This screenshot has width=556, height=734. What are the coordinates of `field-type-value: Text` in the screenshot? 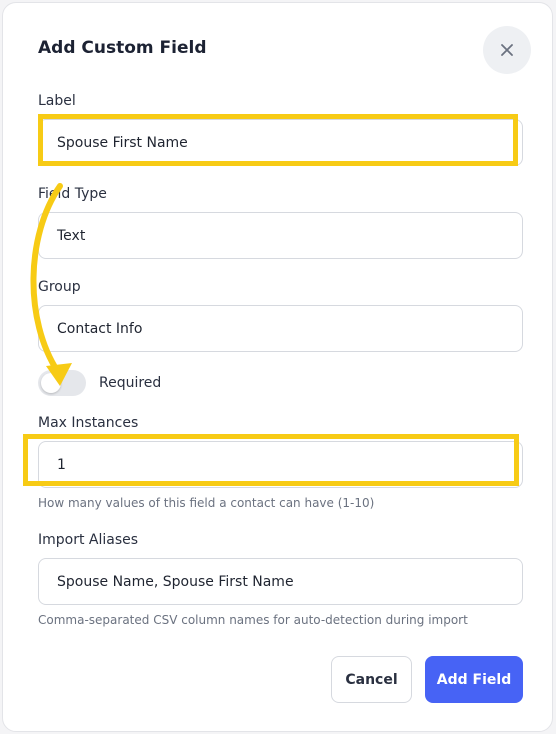 It's located at (71, 235).